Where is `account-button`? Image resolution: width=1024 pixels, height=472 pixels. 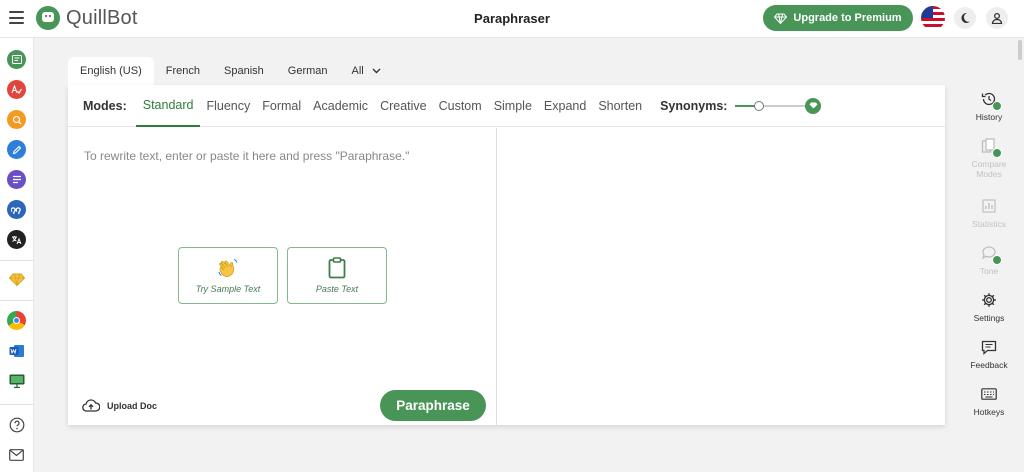
account-button is located at coordinates (997, 18).